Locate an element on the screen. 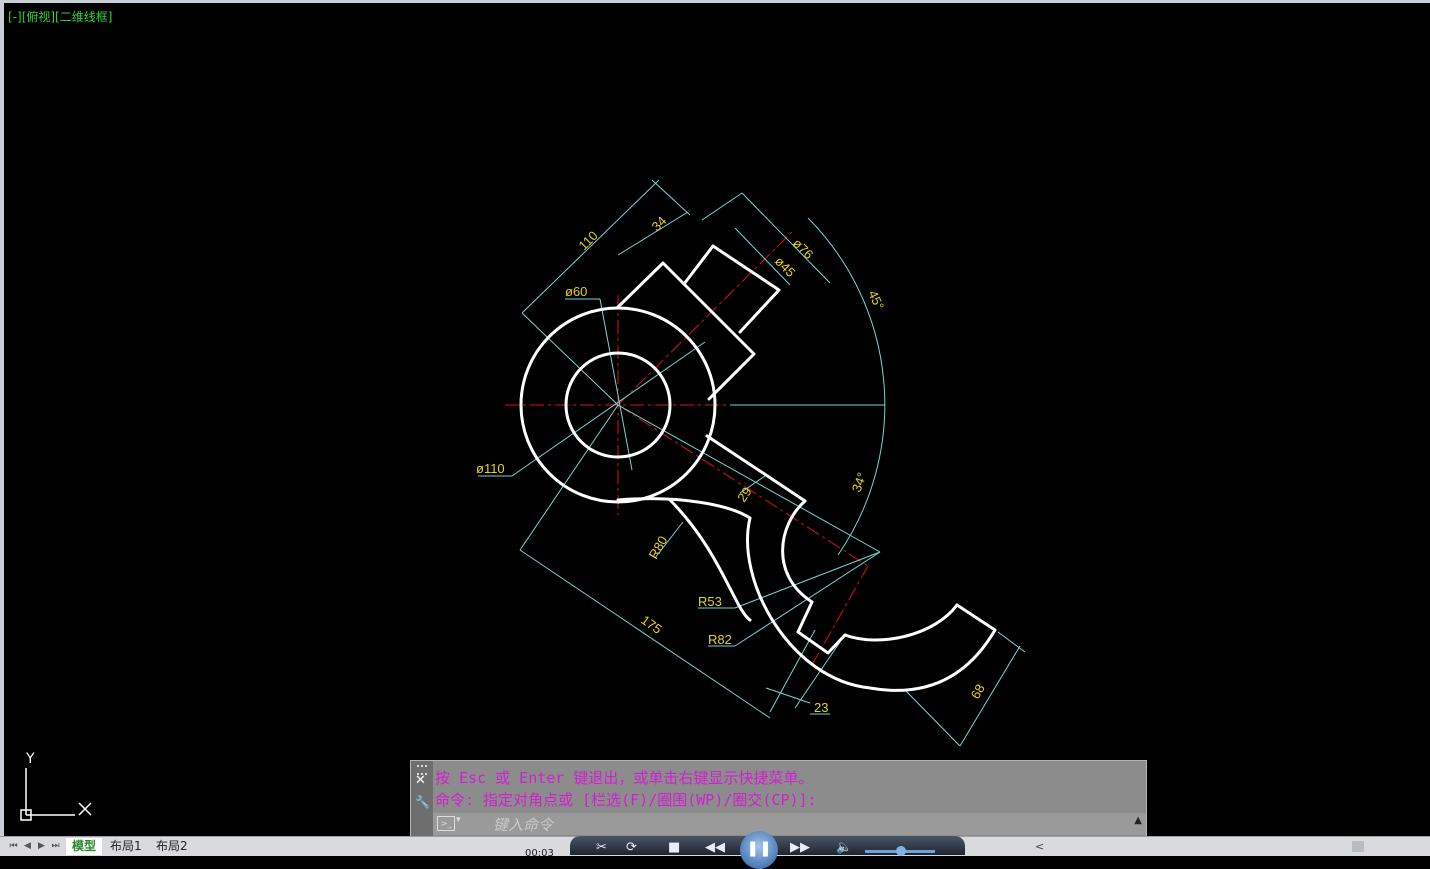 The image size is (1430, 869). first-tab-icon: ⏮ is located at coordinates (13, 846).